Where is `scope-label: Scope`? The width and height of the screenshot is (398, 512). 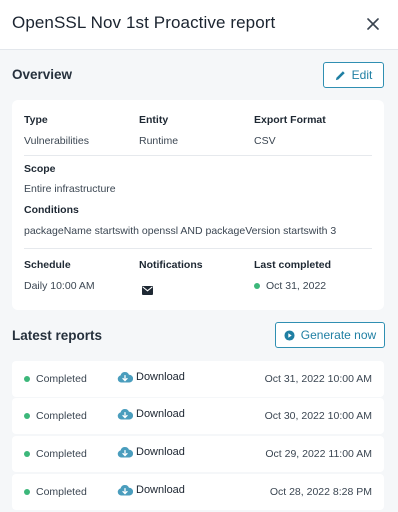 scope-label: Scope is located at coordinates (40, 169).